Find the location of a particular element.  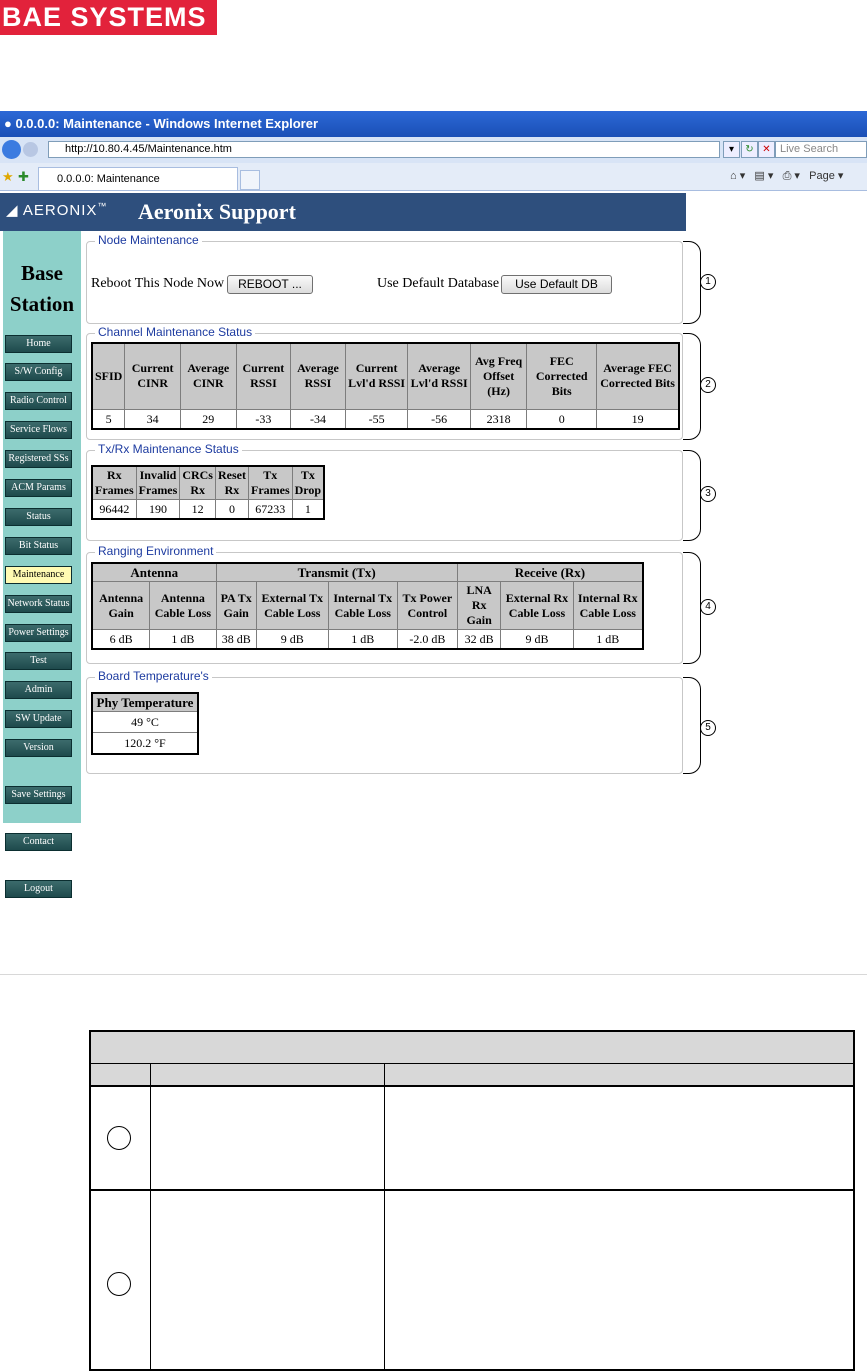

col-average-fec-corrected-bits: Average FEC Corrected Bits is located at coordinates (638, 376).